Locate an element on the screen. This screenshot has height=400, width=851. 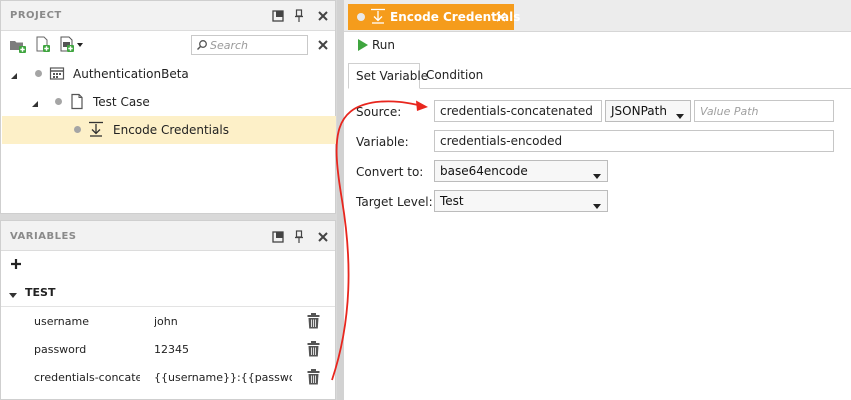
annotation-arrow is located at coordinates (379, 240).